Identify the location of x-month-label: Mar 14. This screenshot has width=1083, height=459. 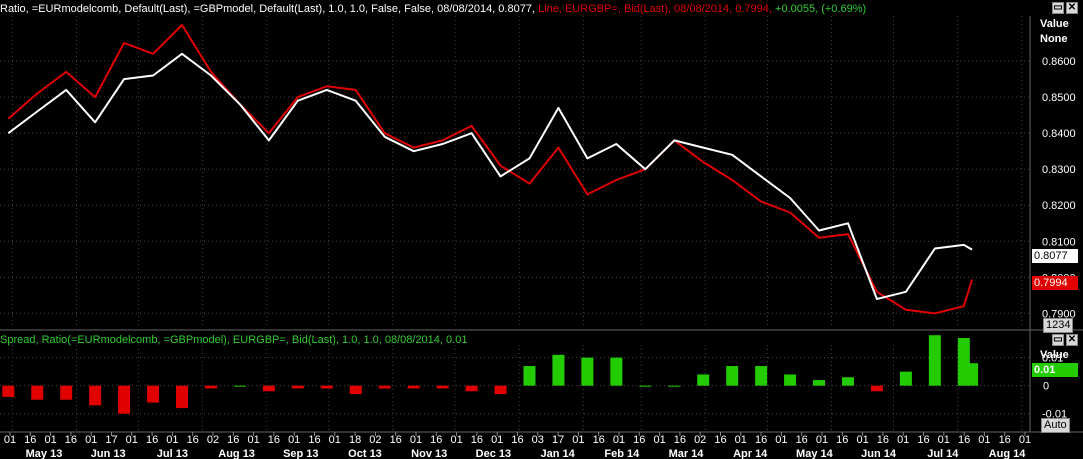
(687, 453).